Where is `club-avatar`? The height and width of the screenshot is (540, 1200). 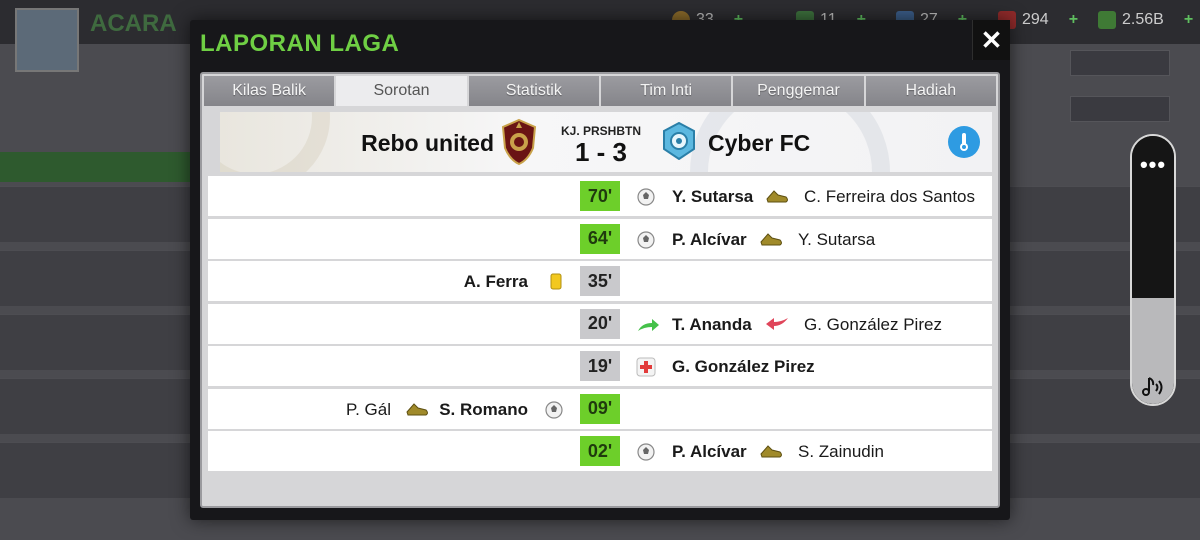 club-avatar is located at coordinates (47, 40).